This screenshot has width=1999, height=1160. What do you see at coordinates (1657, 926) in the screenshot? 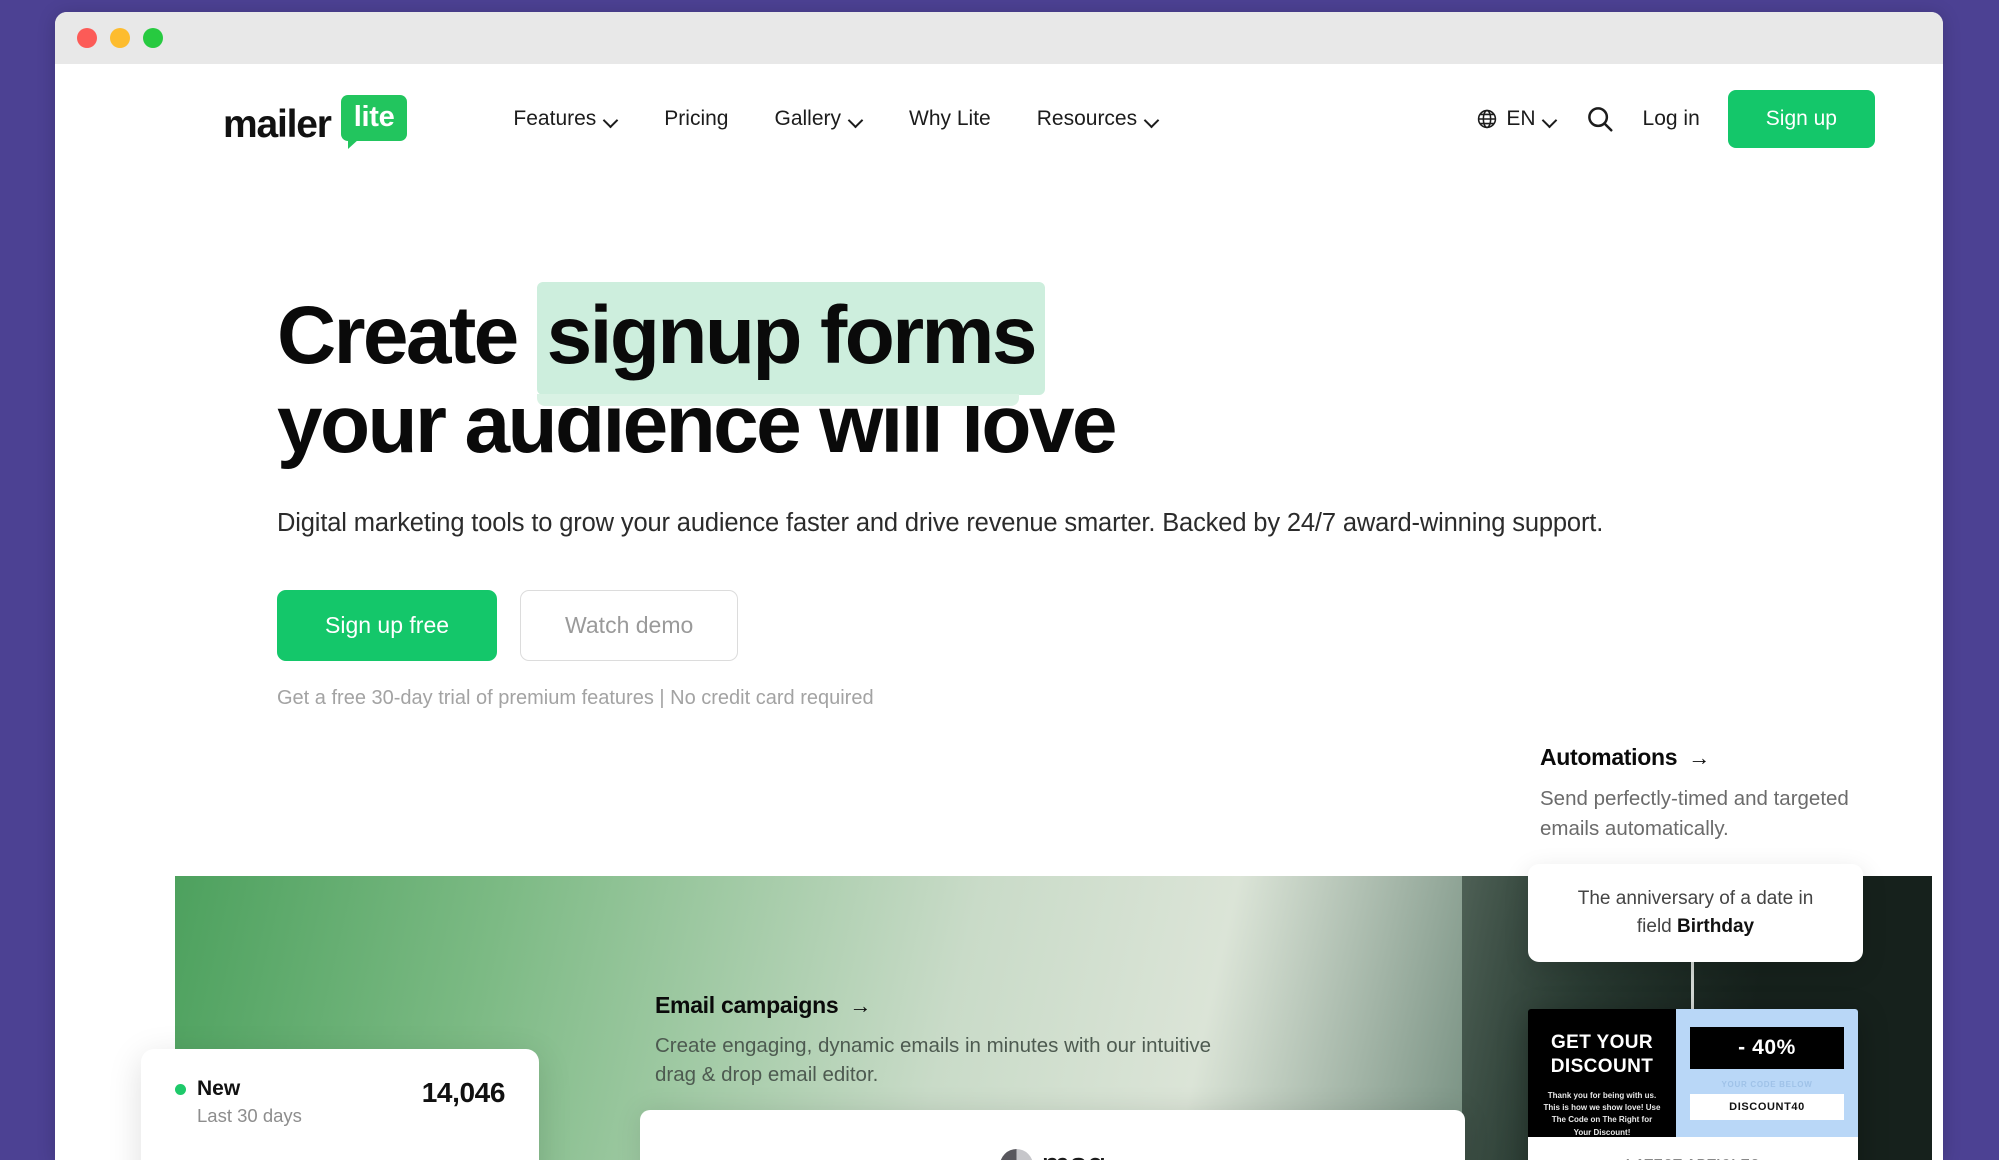
I see `tooltip-line-2-prefix: field` at bounding box center [1657, 926].